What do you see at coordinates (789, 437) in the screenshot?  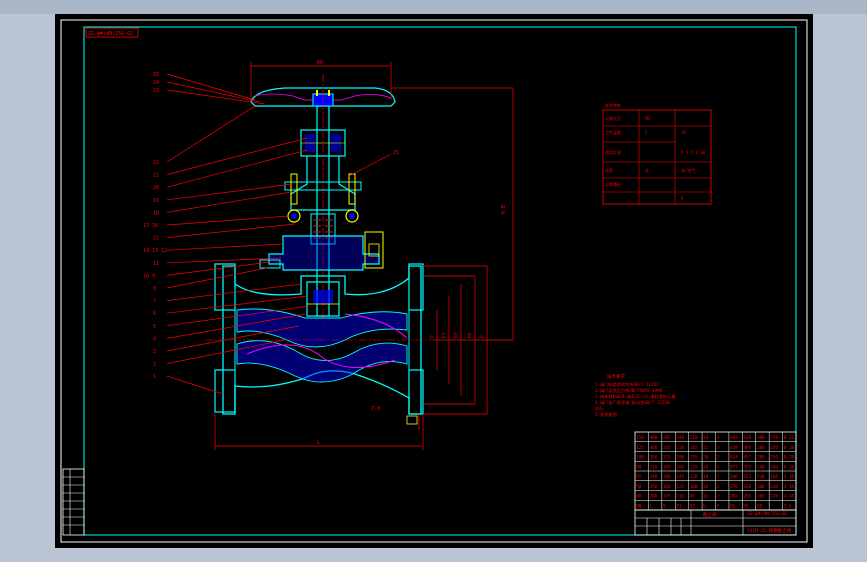 I see `size-table-cell: 8-23` at bounding box center [789, 437].